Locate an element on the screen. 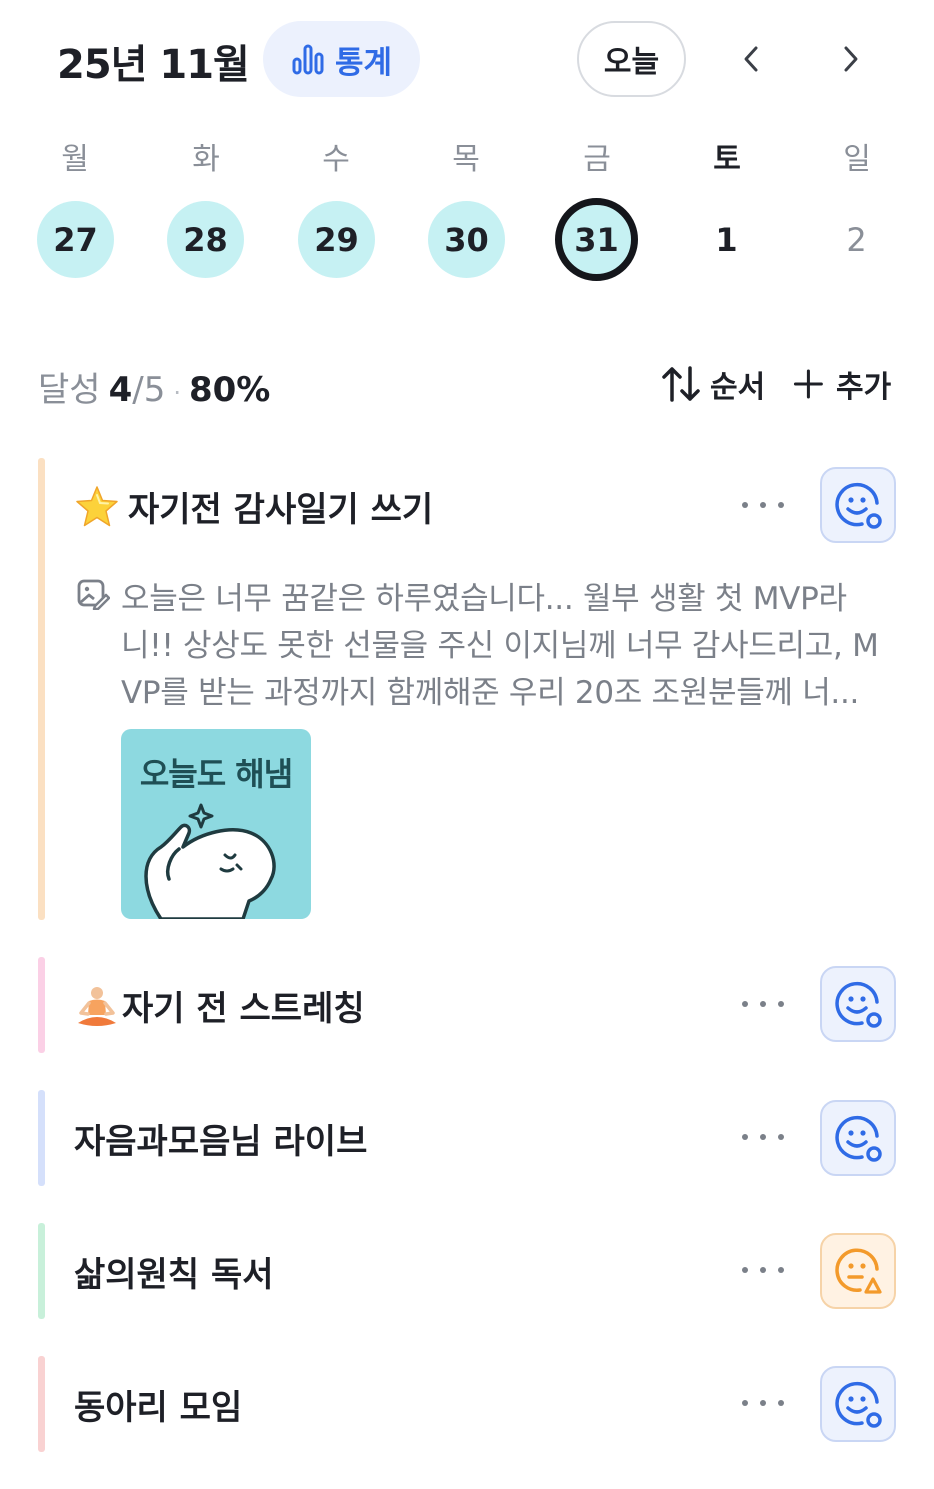 This screenshot has width=934, height=1489. achievement-done: 4 is located at coordinates (120, 390).